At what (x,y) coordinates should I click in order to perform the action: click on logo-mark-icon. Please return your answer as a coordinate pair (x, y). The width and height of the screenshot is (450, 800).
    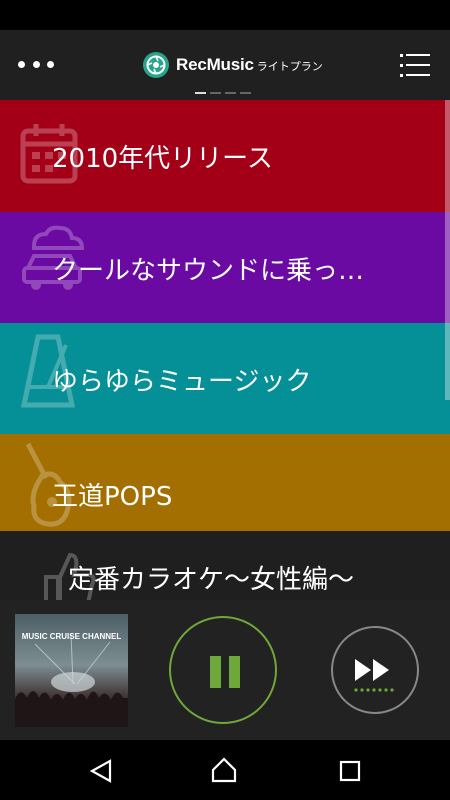
    Looking at the image, I should click on (156, 65).